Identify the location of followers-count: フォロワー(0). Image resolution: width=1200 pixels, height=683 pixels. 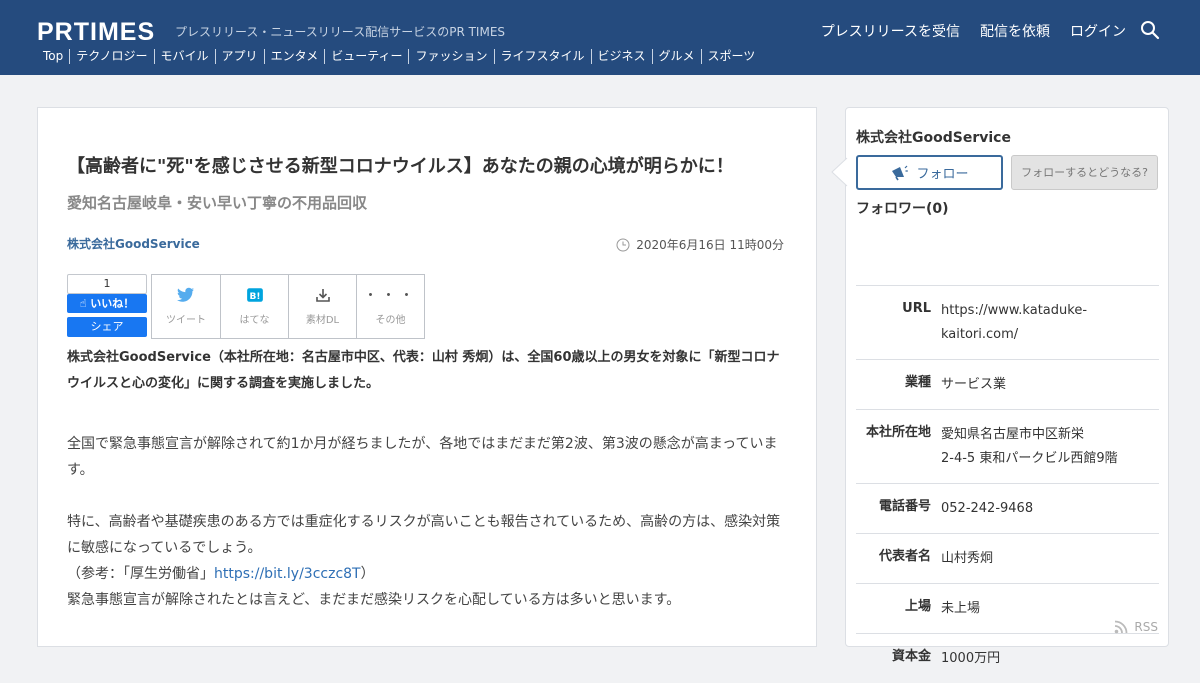
(902, 209).